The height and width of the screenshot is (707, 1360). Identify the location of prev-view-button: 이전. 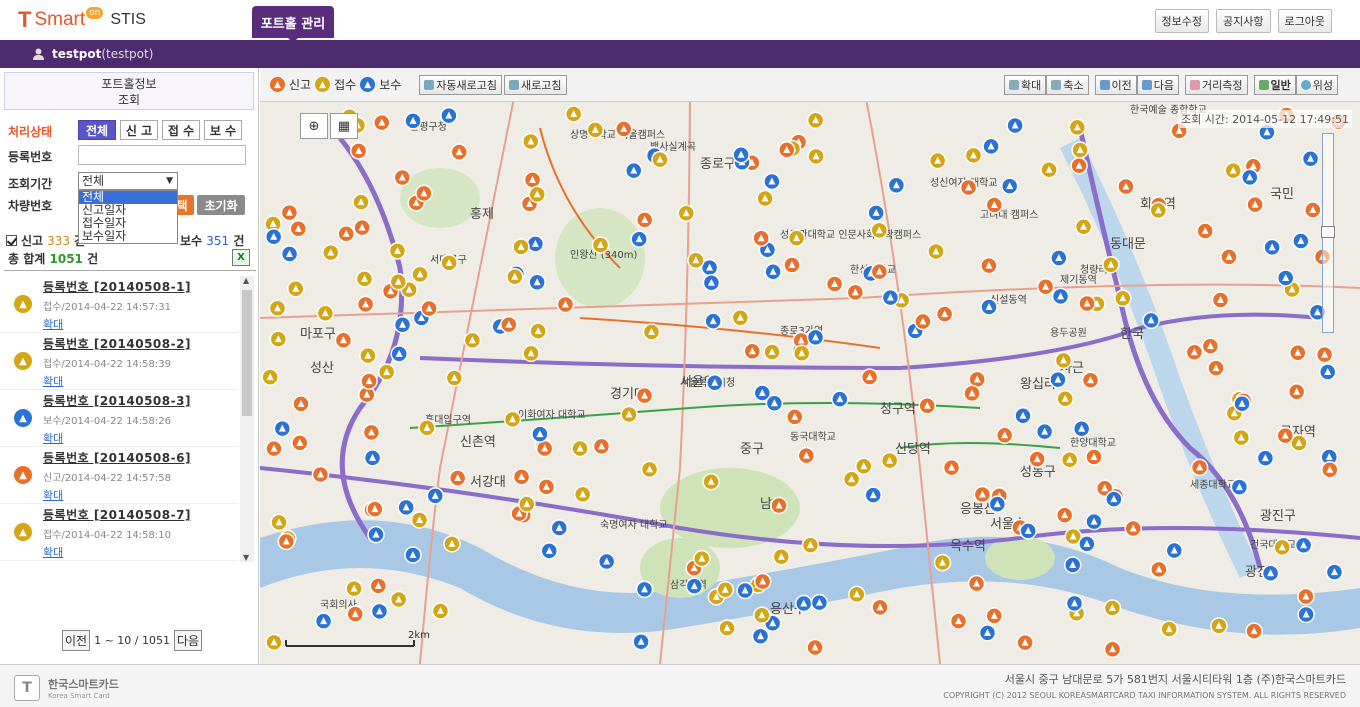
(1115, 84).